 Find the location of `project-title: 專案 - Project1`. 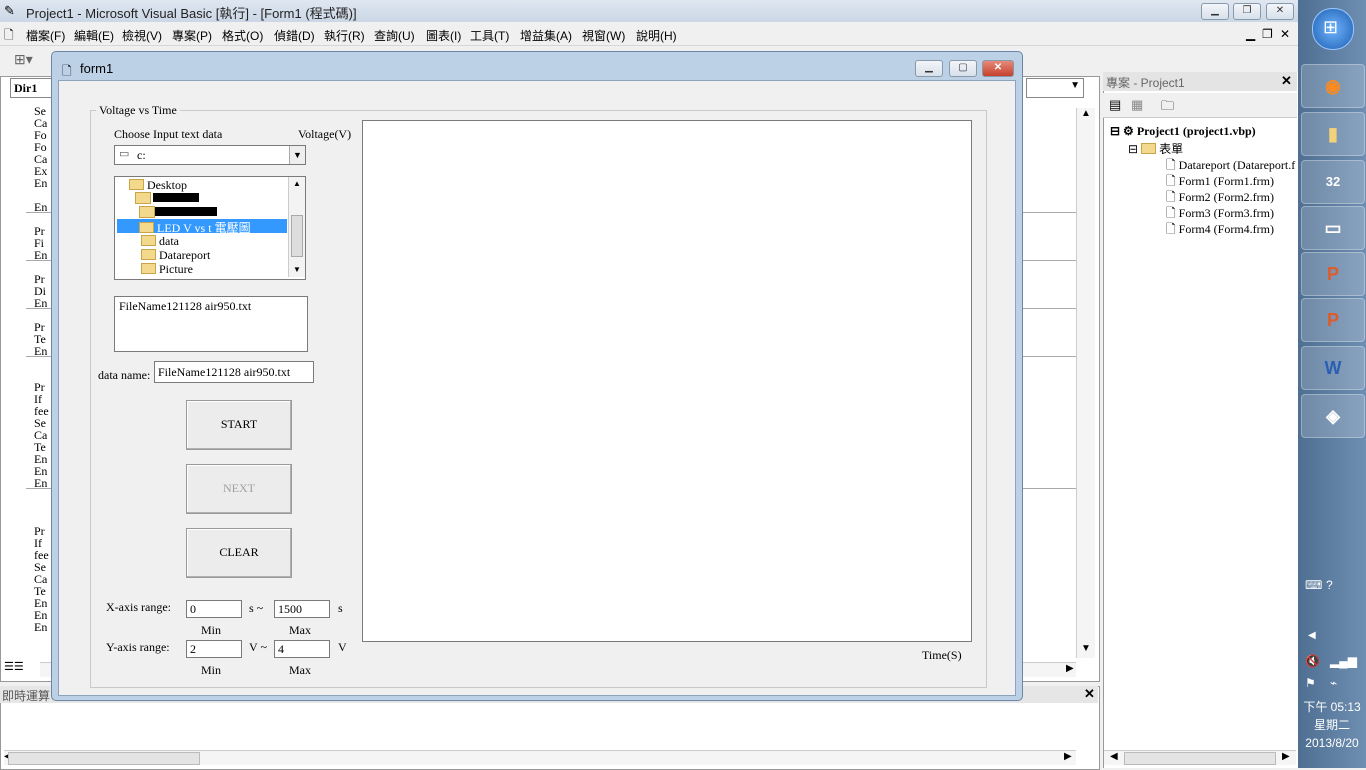

project-title: 專案 - Project1 is located at coordinates (1145, 83).